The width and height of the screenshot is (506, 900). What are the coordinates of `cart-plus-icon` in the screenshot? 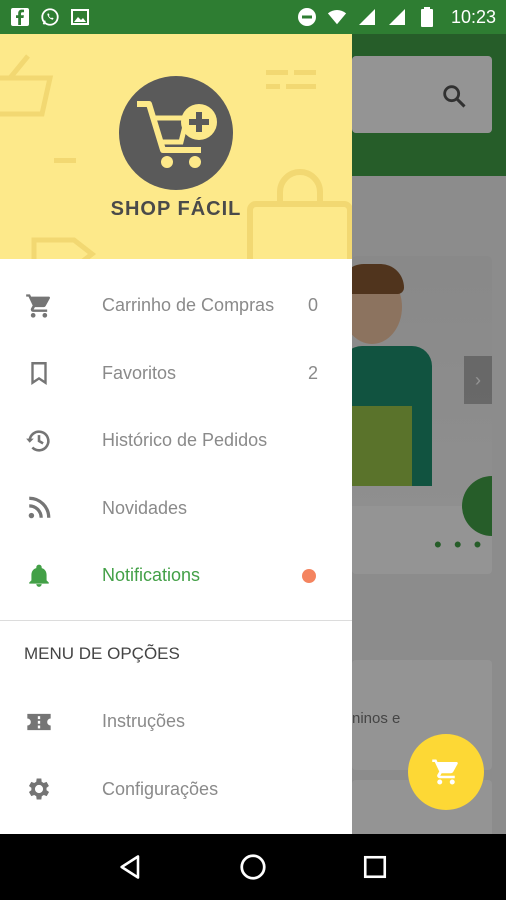 It's located at (177, 134).